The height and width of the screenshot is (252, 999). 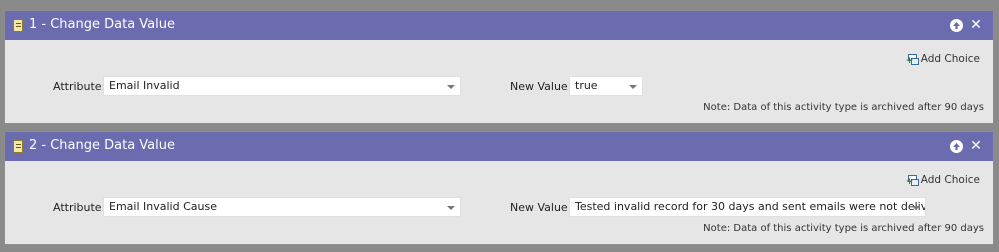 I want to click on step-header: 1 - Change Data Value ✕, so click(x=499, y=25).